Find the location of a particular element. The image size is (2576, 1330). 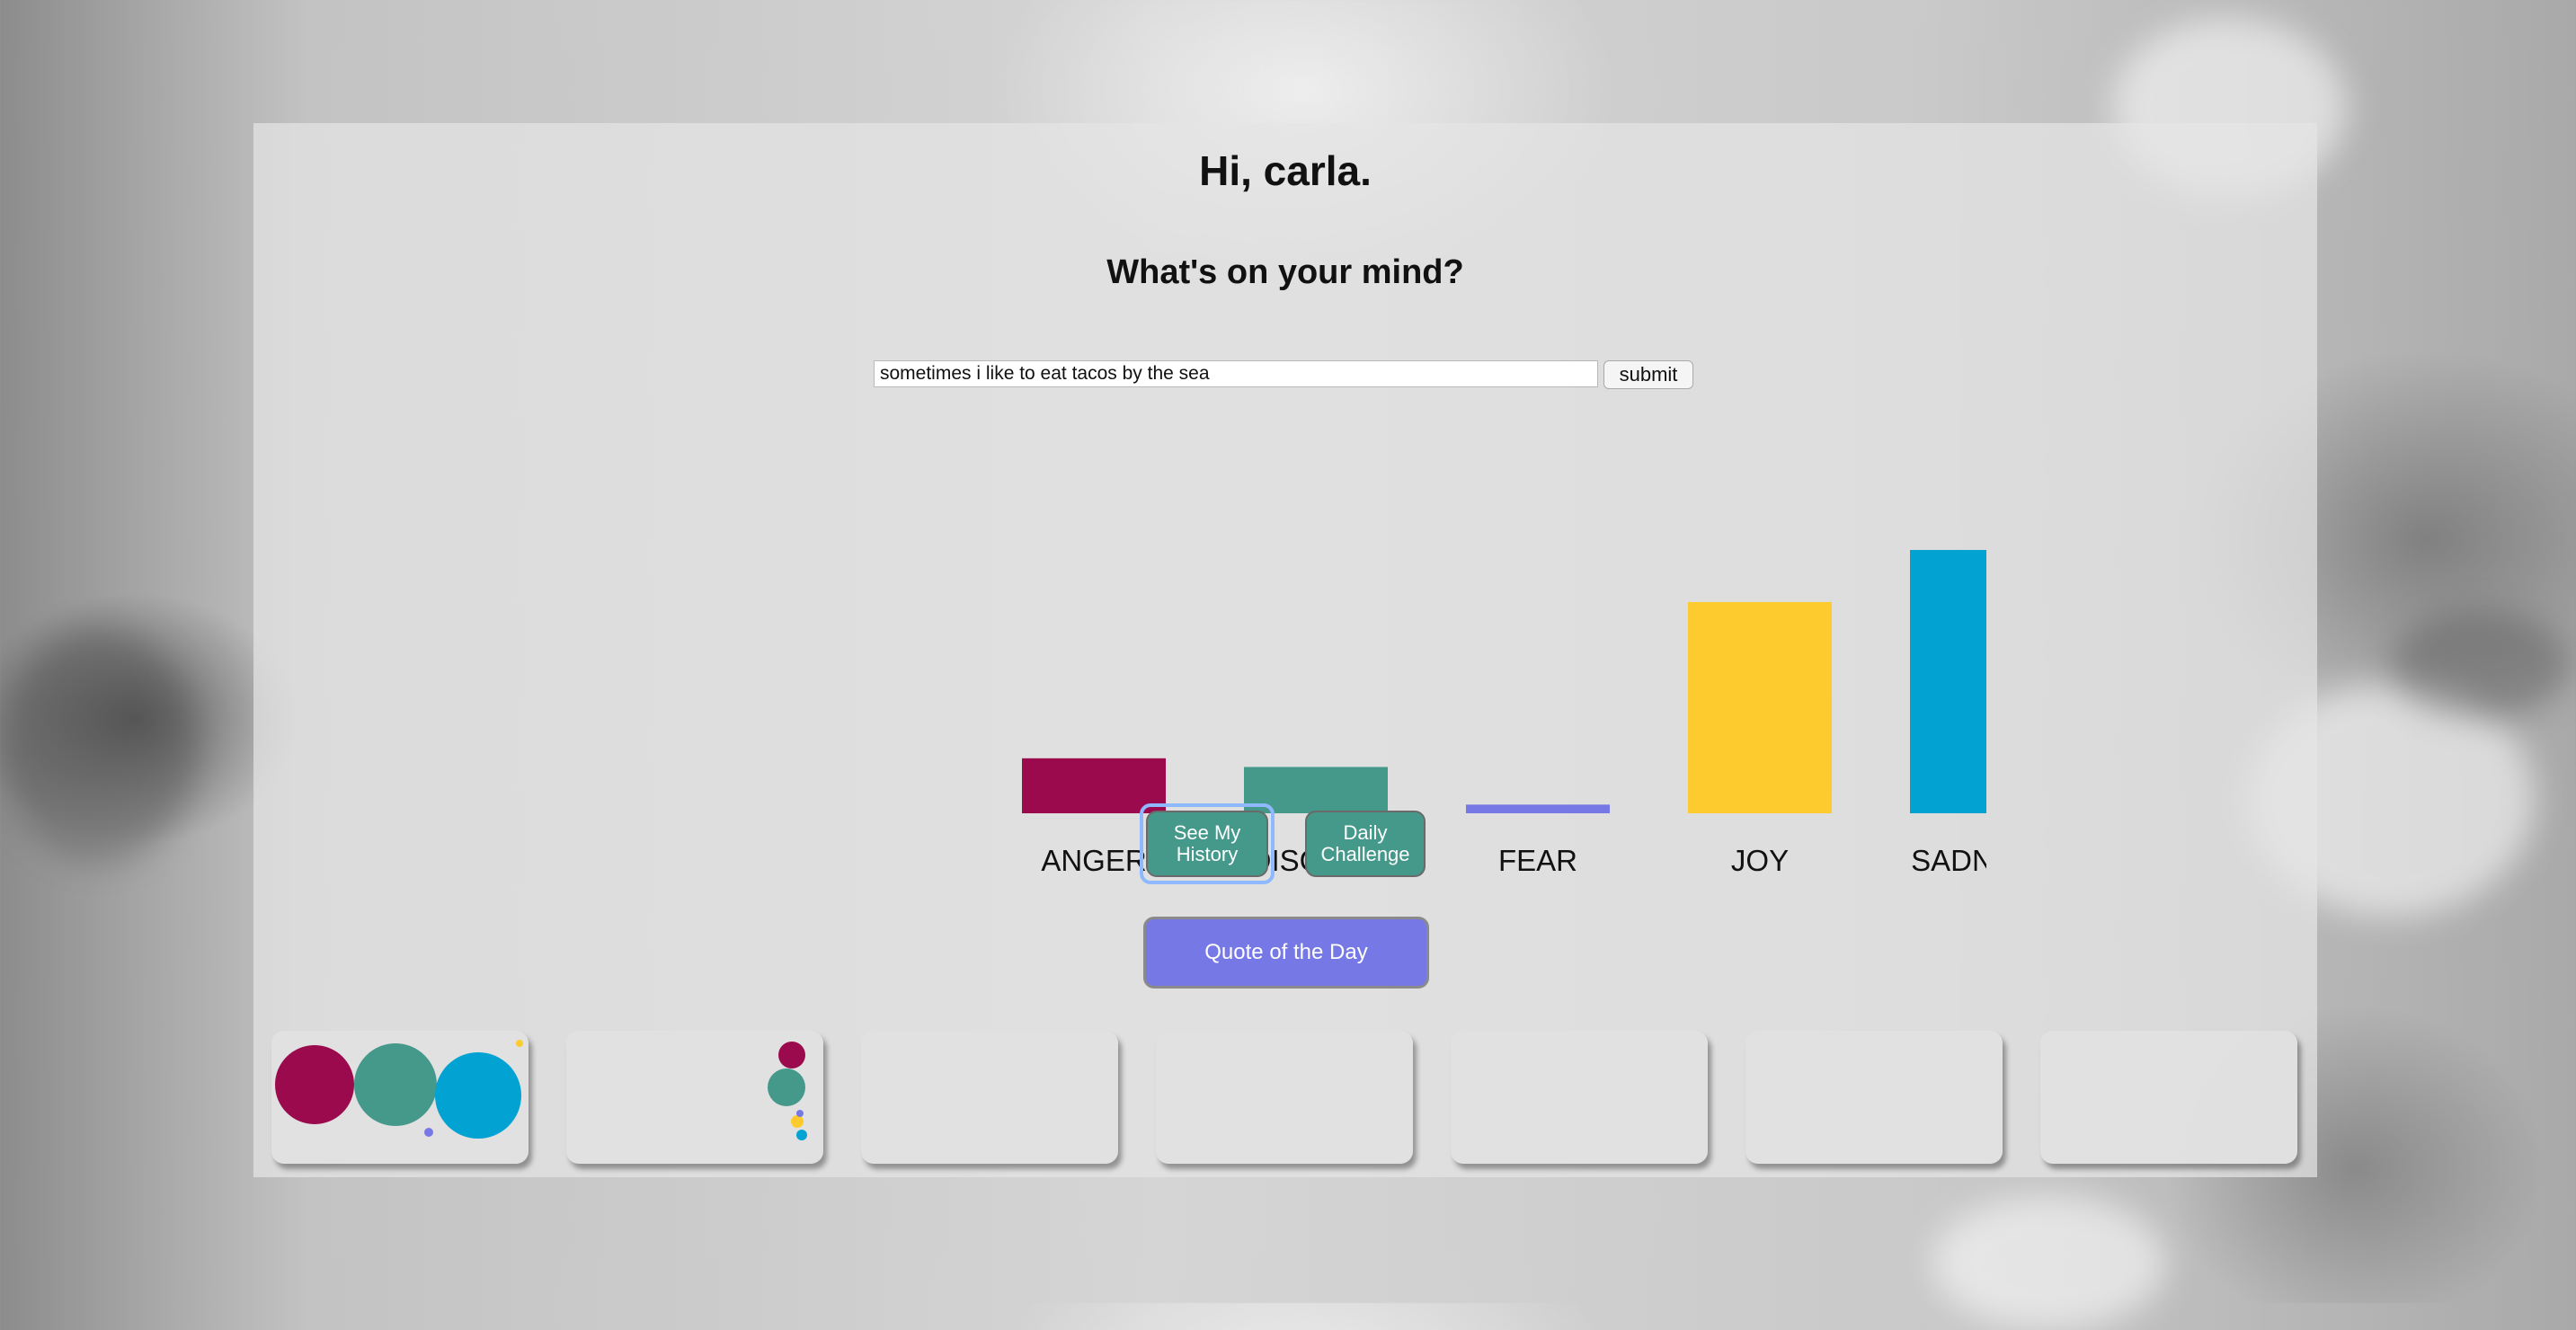

quote-of-the-day-button: Quote of the Day is located at coordinates (1286, 953).